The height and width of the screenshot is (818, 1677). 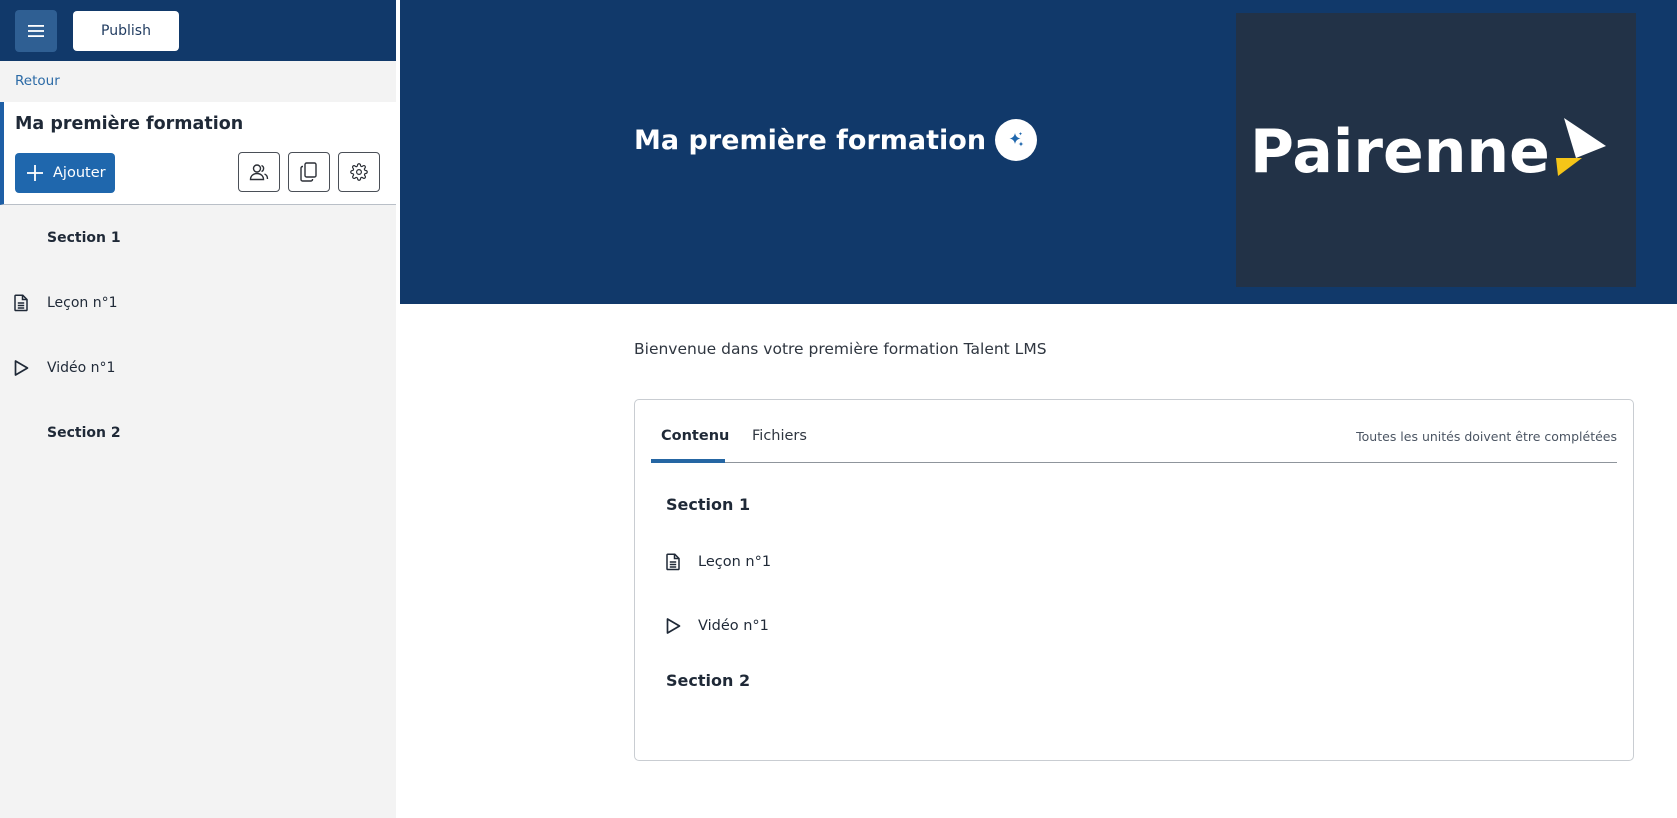 I want to click on add-button: Ajouter, so click(x=65, y=173).